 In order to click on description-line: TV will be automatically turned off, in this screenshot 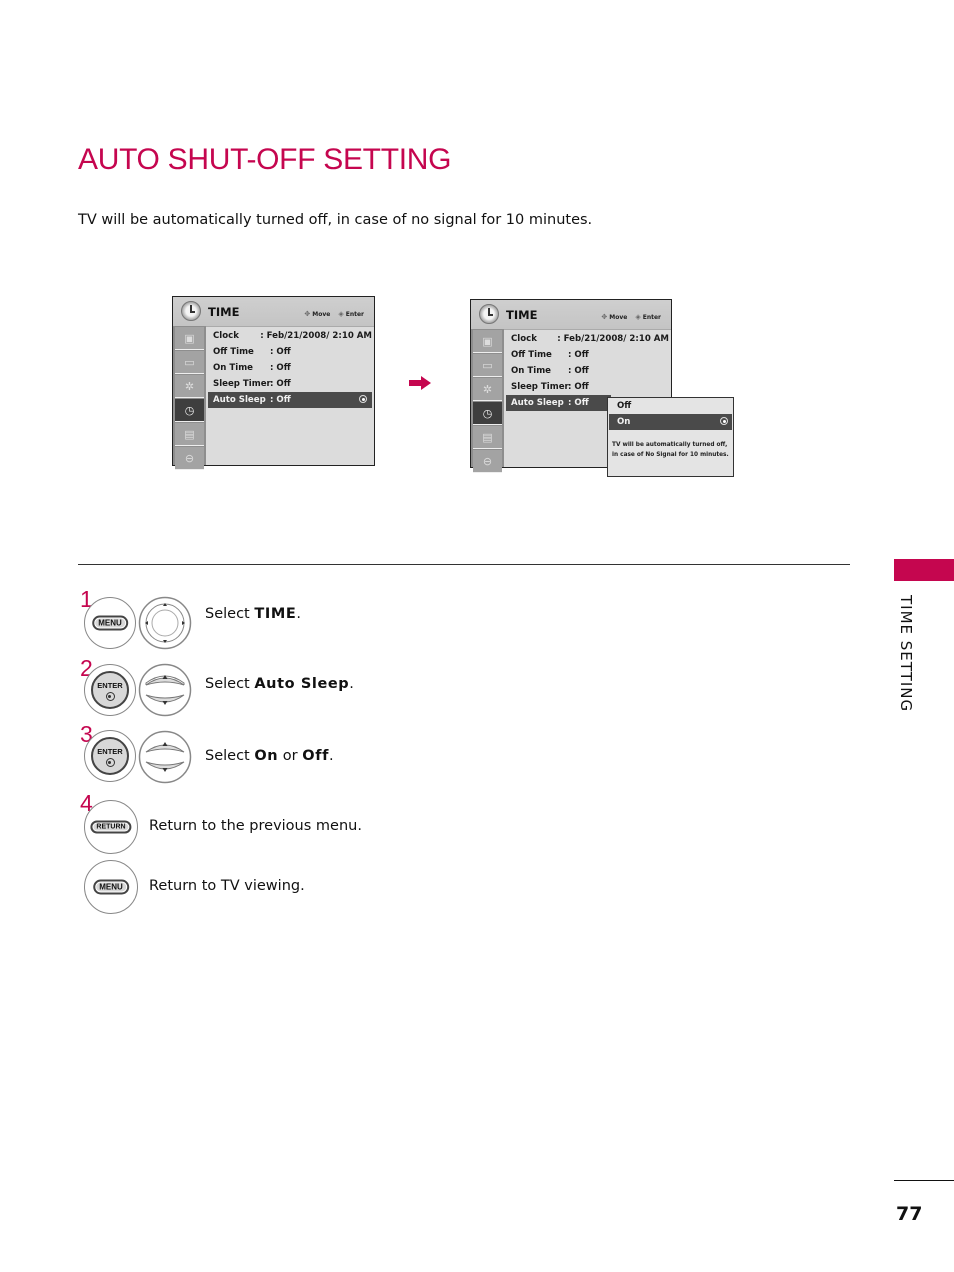, I will do `click(670, 445)`.